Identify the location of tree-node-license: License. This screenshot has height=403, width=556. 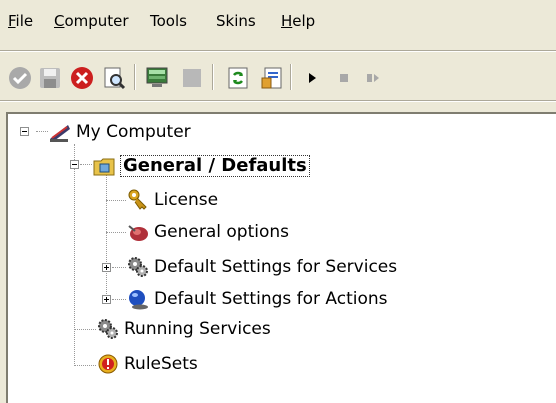
(172, 200).